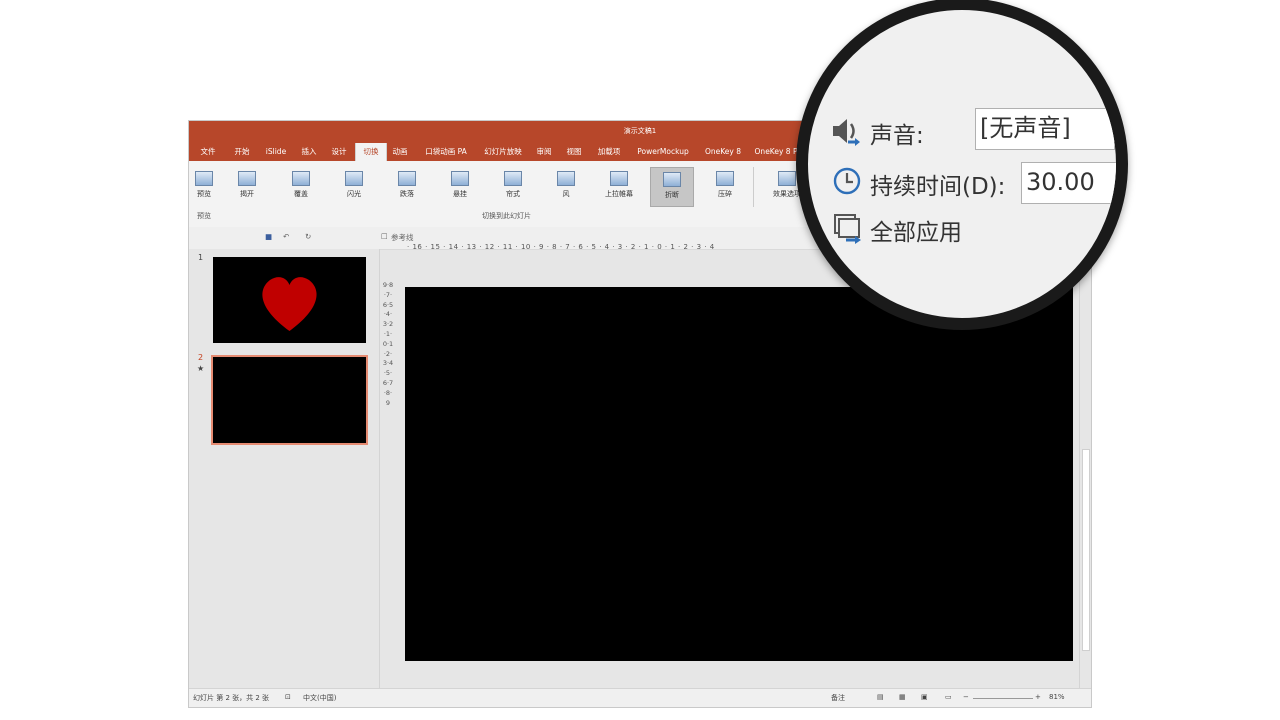  What do you see at coordinates (319, 698) in the screenshot?
I see `language-status: 中文(中国)` at bounding box center [319, 698].